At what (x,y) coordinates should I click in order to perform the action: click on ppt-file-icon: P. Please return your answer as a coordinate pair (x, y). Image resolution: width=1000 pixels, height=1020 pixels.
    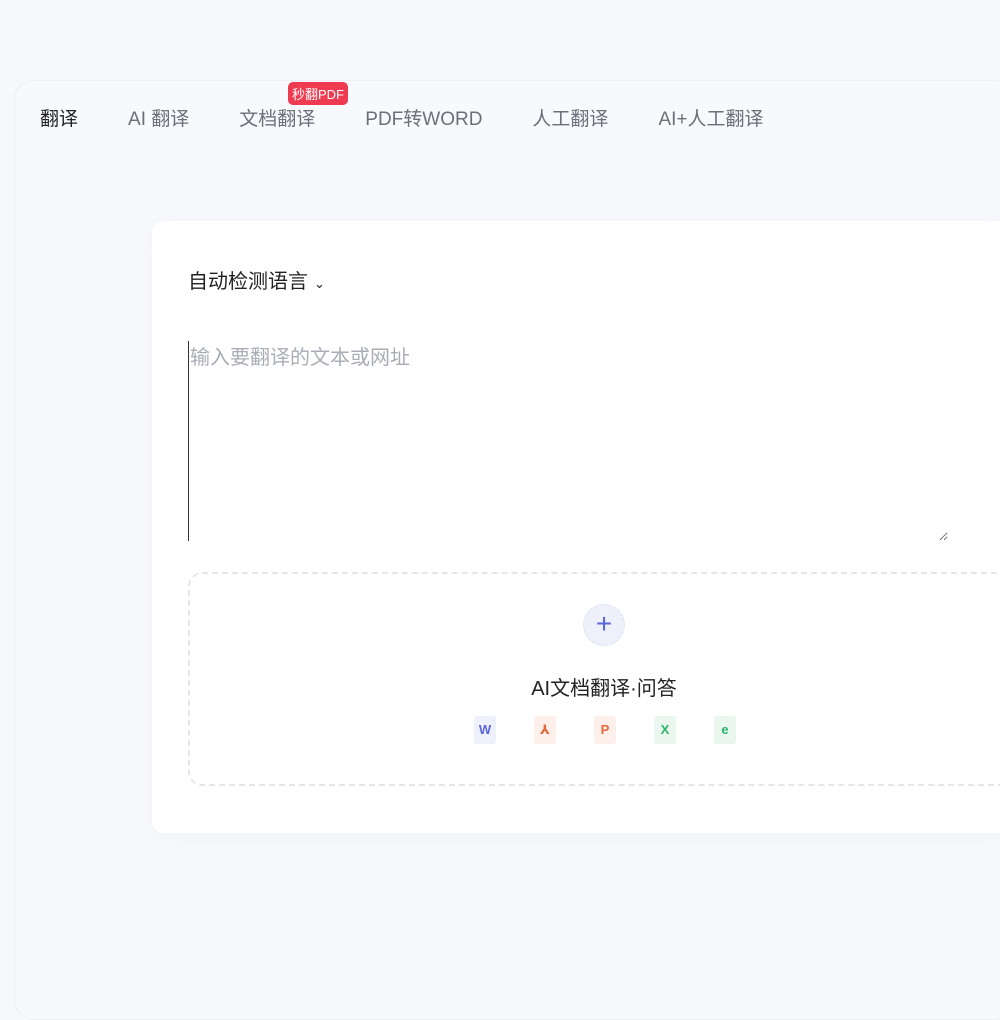
    Looking at the image, I should click on (605, 730).